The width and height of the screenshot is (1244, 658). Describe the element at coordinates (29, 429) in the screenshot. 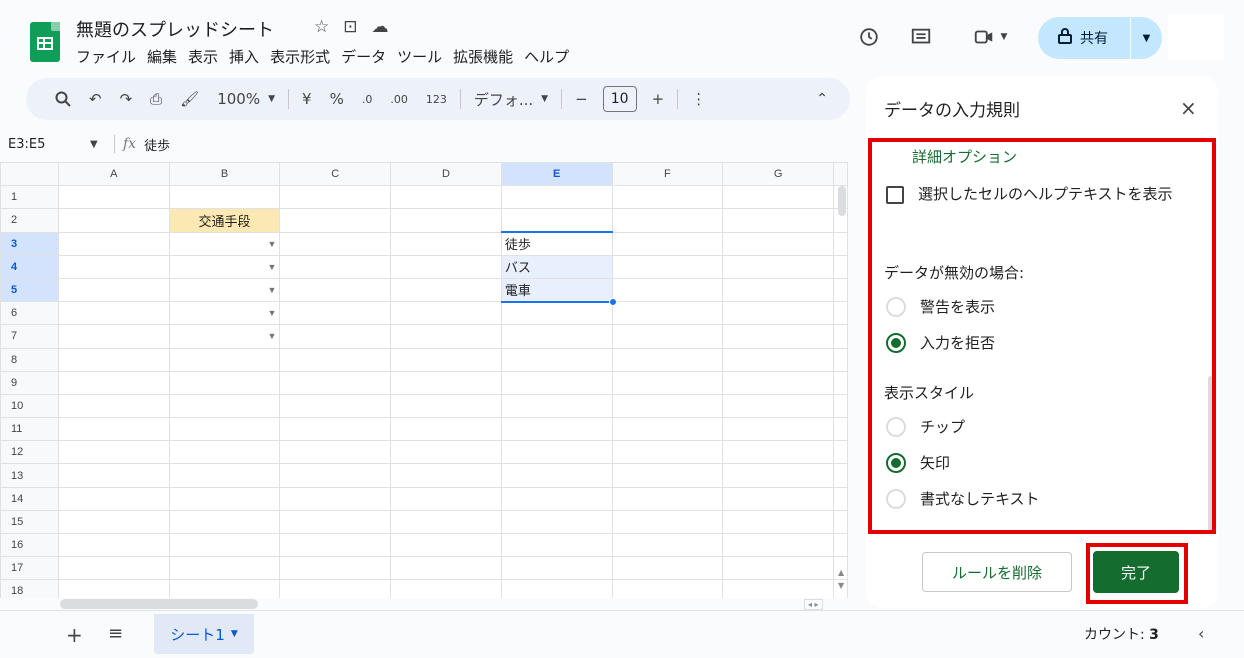

I see `row-header: 11` at that location.